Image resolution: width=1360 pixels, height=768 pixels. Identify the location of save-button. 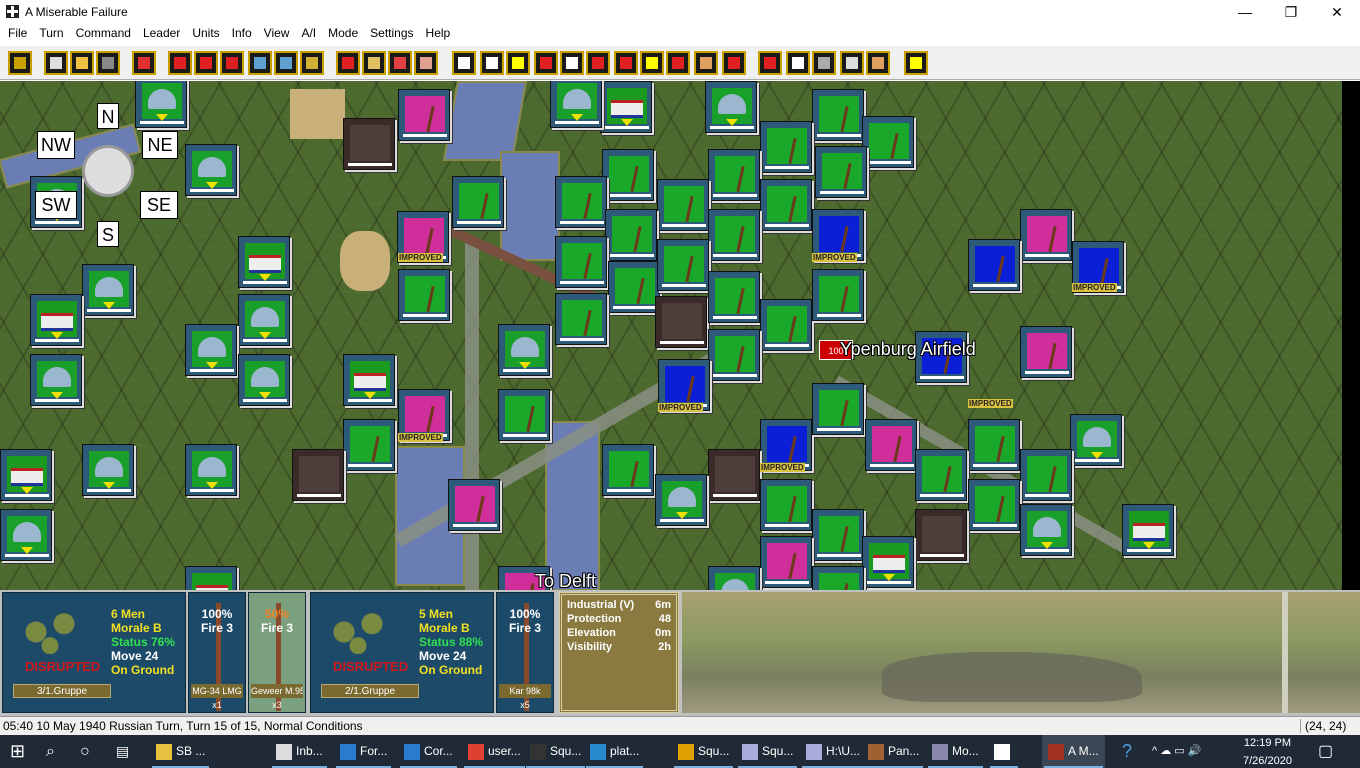
(108, 63).